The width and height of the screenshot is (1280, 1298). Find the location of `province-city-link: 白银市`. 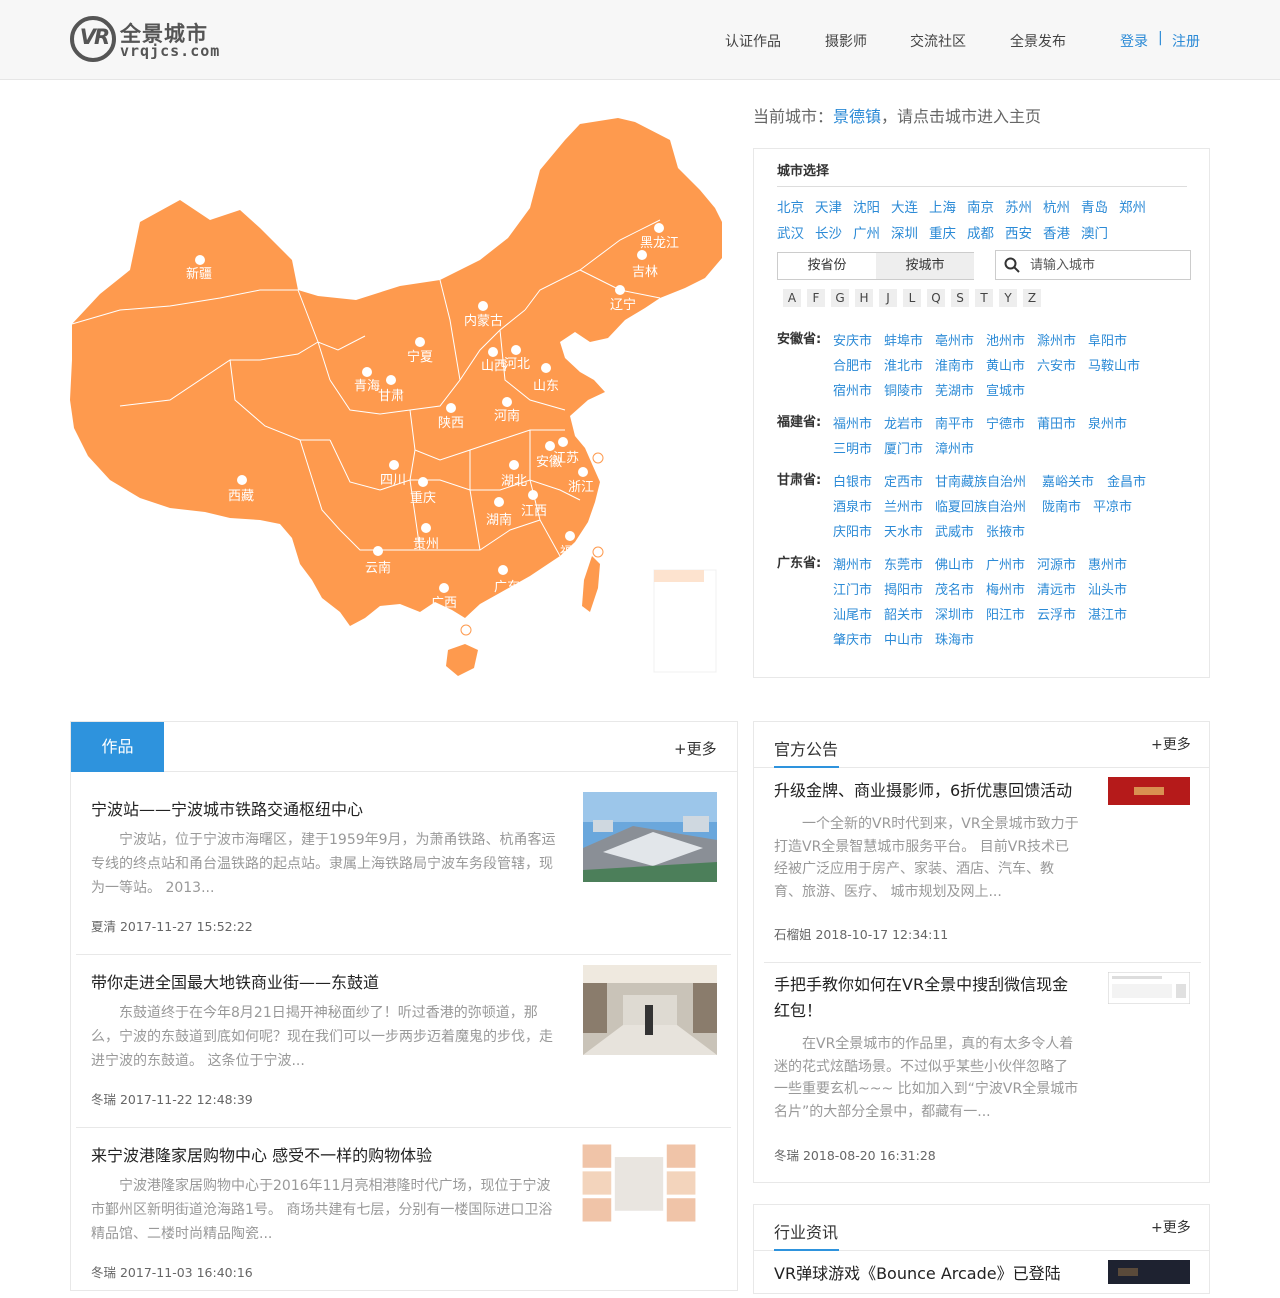

province-city-link: 白银市 is located at coordinates (852, 480).